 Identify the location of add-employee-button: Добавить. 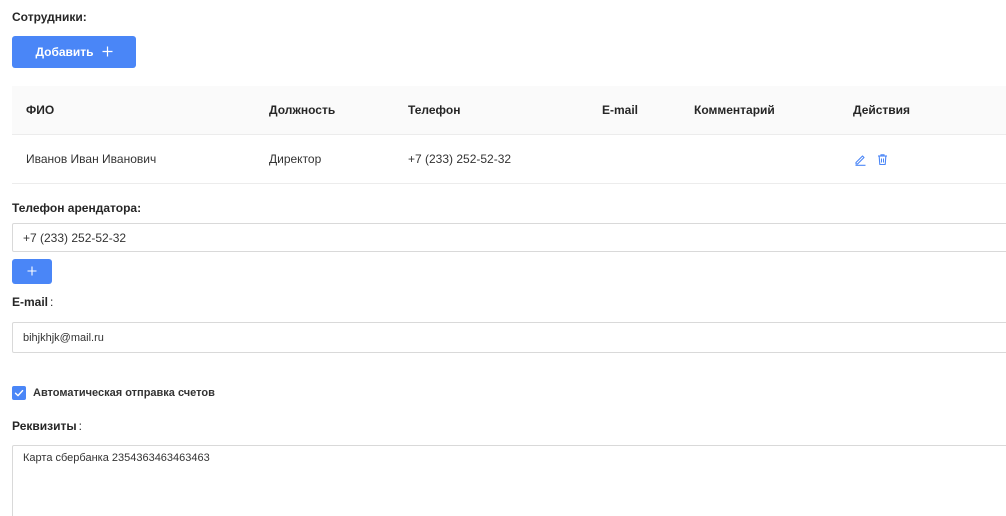
(74, 52).